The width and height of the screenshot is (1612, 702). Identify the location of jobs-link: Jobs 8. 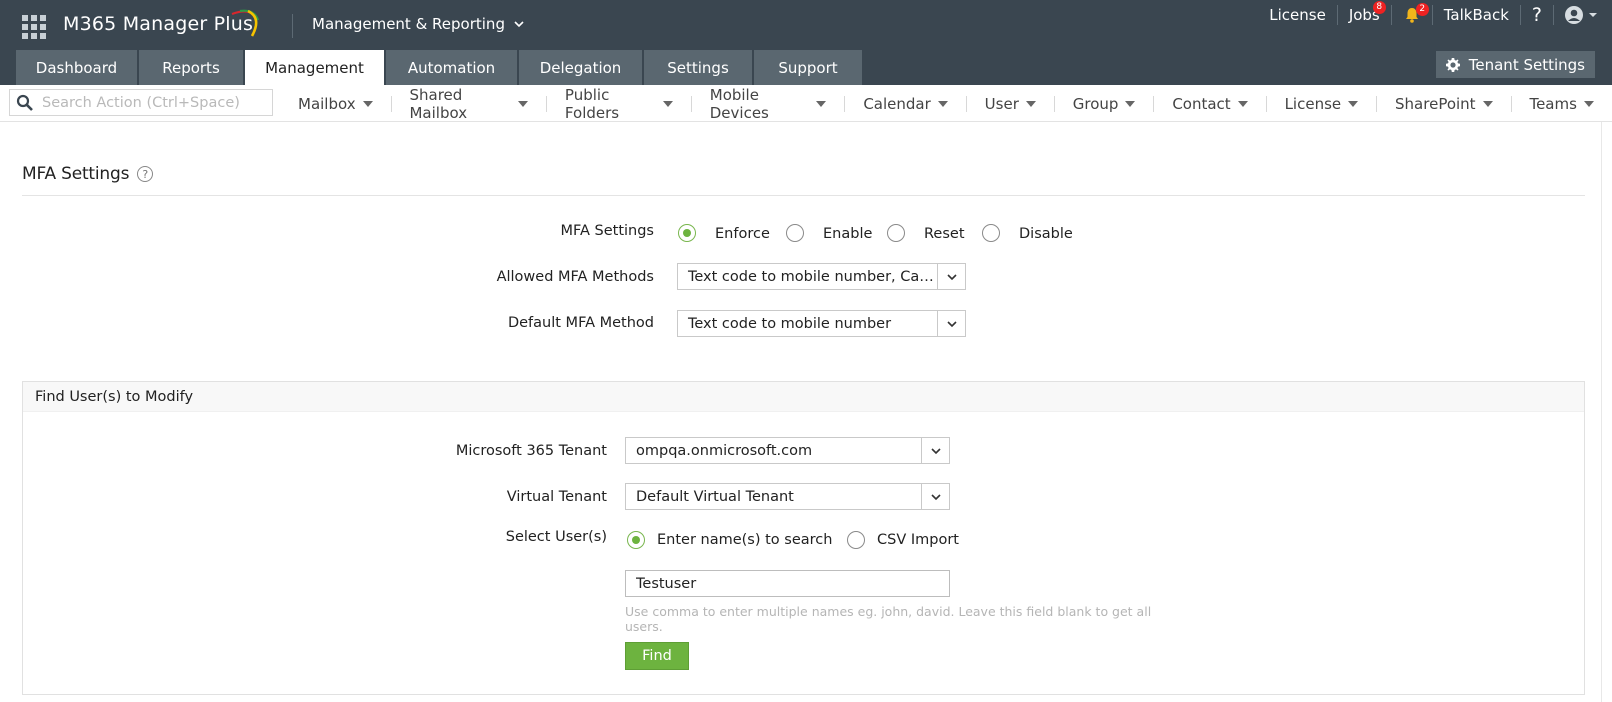
(1364, 15).